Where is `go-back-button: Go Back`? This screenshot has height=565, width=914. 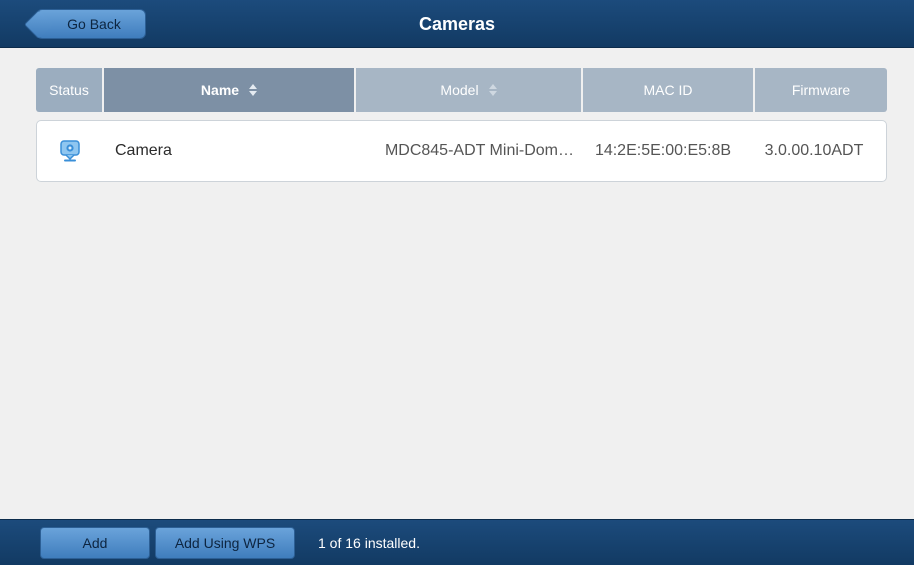 go-back-button: Go Back is located at coordinates (91, 24).